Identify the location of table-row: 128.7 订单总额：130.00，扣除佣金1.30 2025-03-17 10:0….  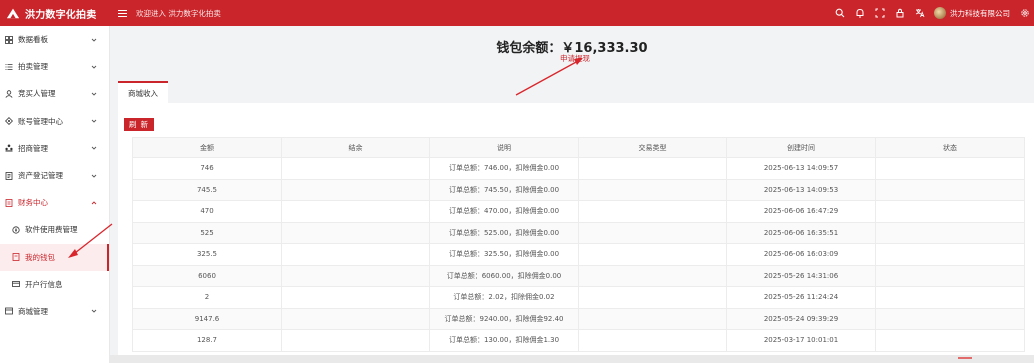
(578, 340).